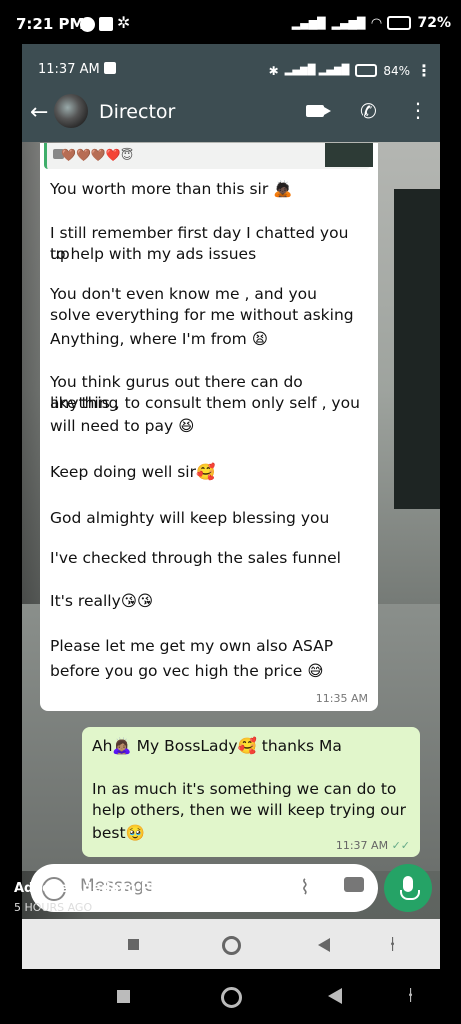  I want to click on menu-dots-icon: ⋮, so click(418, 110).